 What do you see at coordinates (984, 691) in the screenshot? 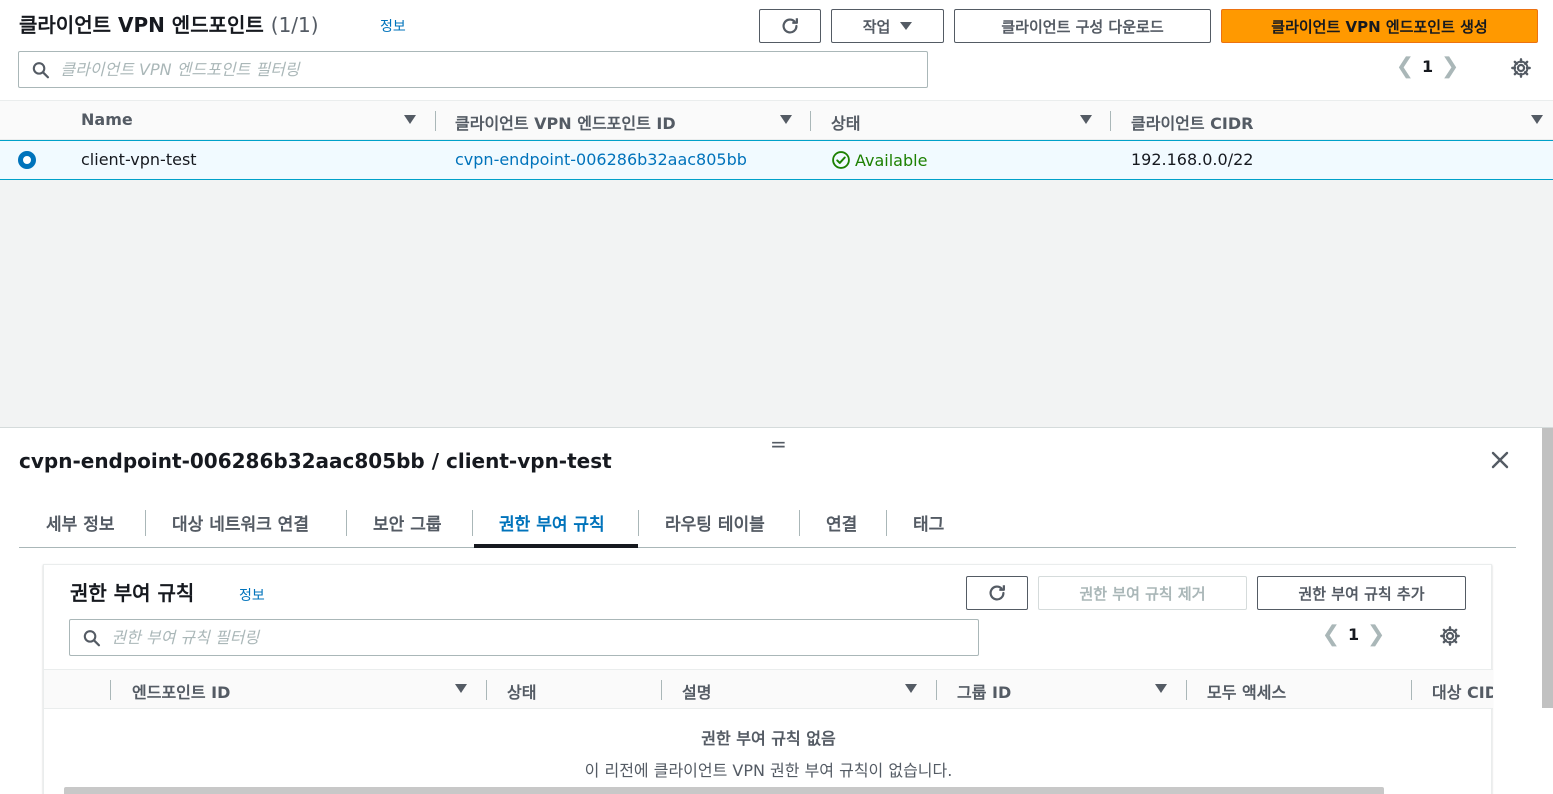
I see `col-group-id: 그룹 ID` at bounding box center [984, 691].